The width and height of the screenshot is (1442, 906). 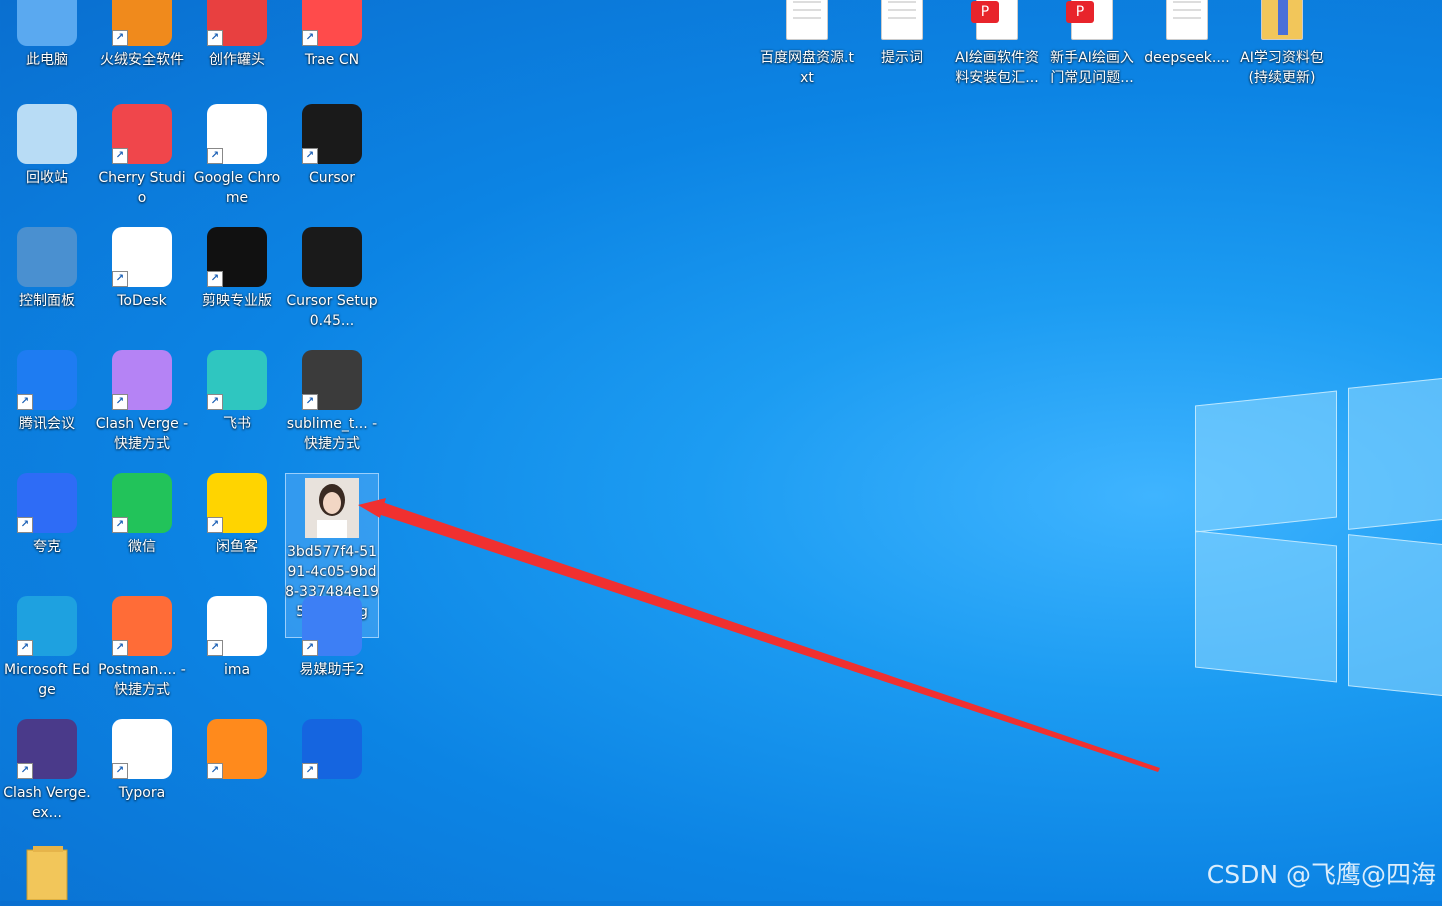 What do you see at coordinates (1321, 874) in the screenshot?
I see `csdn-watermark: CSDN @飞鹰@四海` at bounding box center [1321, 874].